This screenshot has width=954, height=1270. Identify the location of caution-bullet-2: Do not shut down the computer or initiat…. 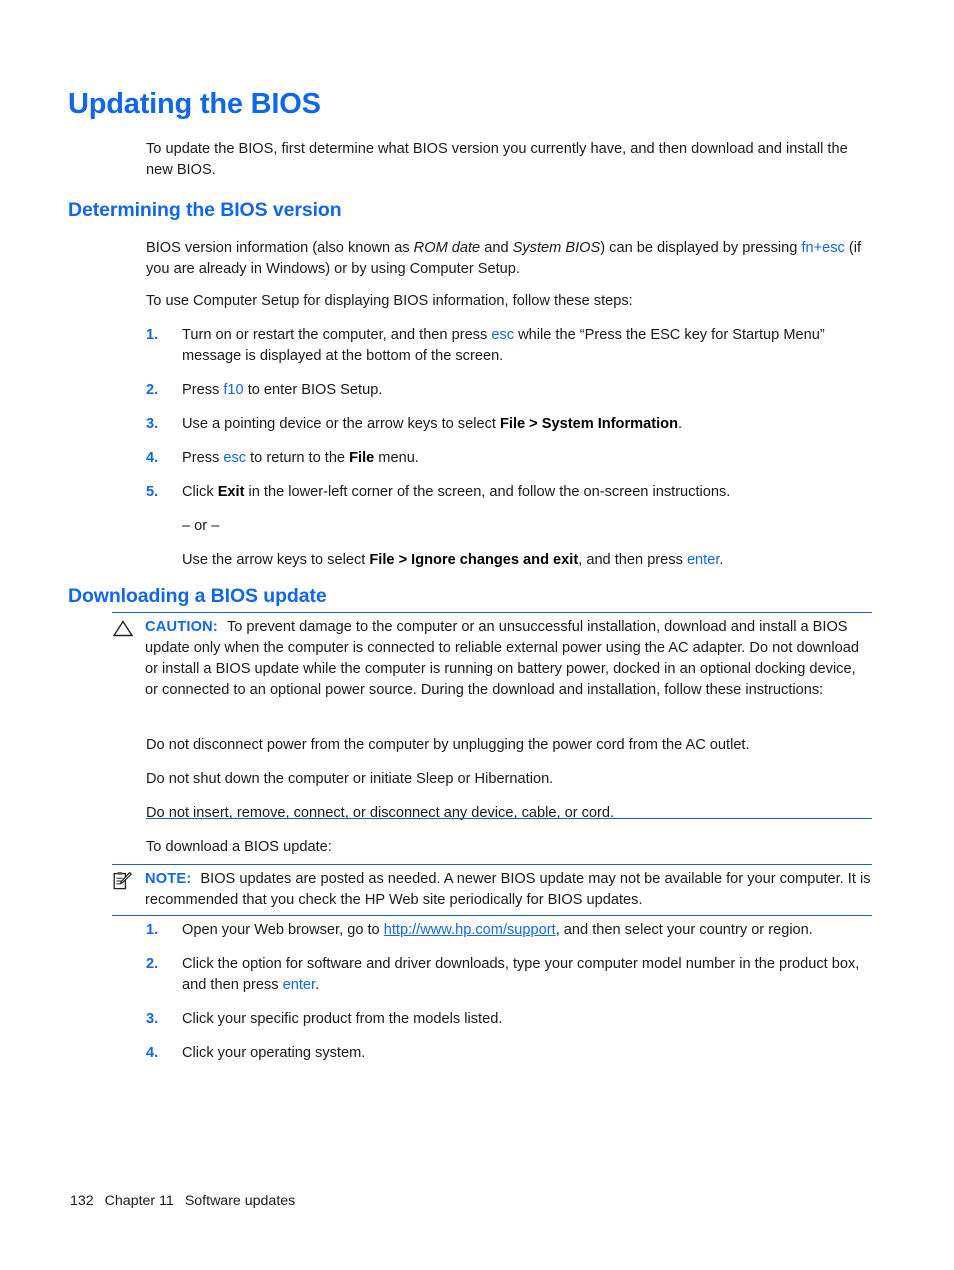
(509, 779).